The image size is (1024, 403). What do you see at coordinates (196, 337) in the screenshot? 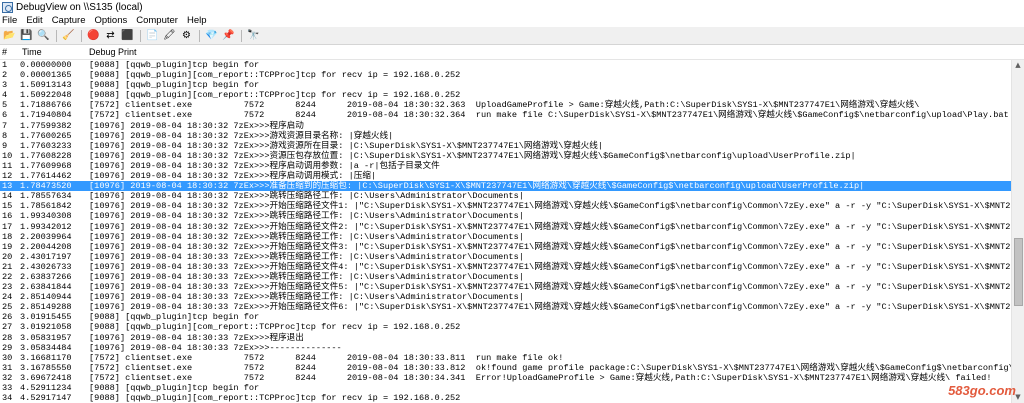
I see `row-debug-print: [10976] 2019-08-04 18:30:33 7zEx>>>程序退出` at bounding box center [196, 337].